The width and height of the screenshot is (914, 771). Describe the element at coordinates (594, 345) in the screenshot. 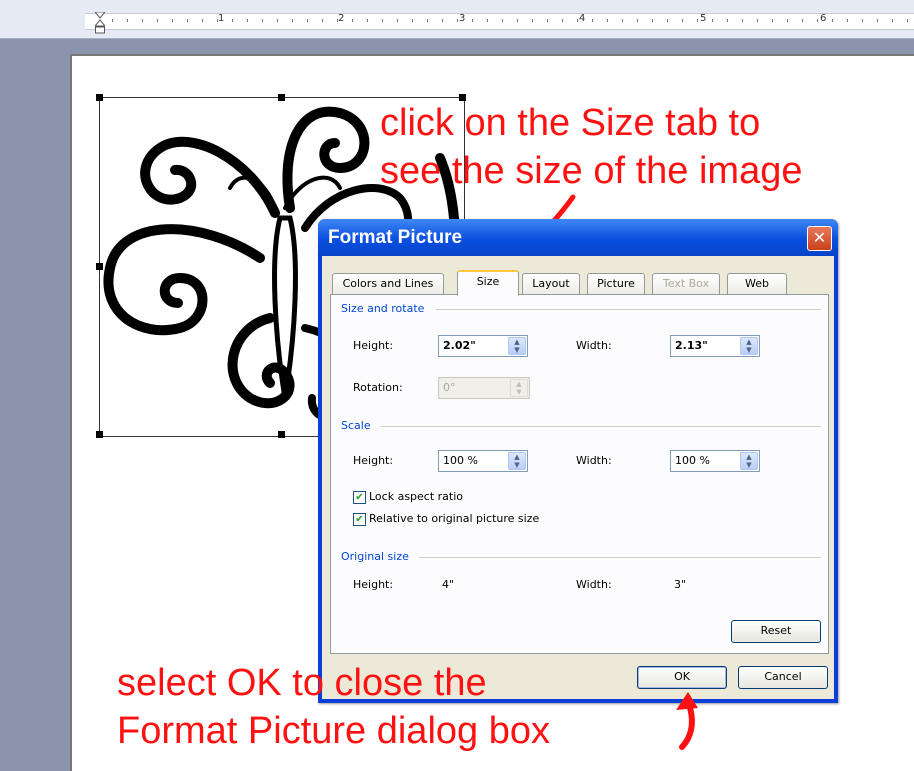

I see `size-width-label: Width:` at that location.